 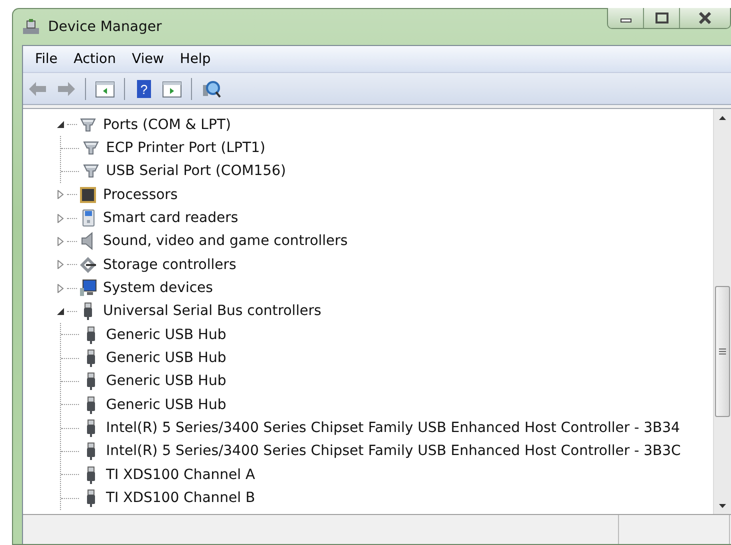 What do you see at coordinates (626, 18) in the screenshot?
I see `minimize-button` at bounding box center [626, 18].